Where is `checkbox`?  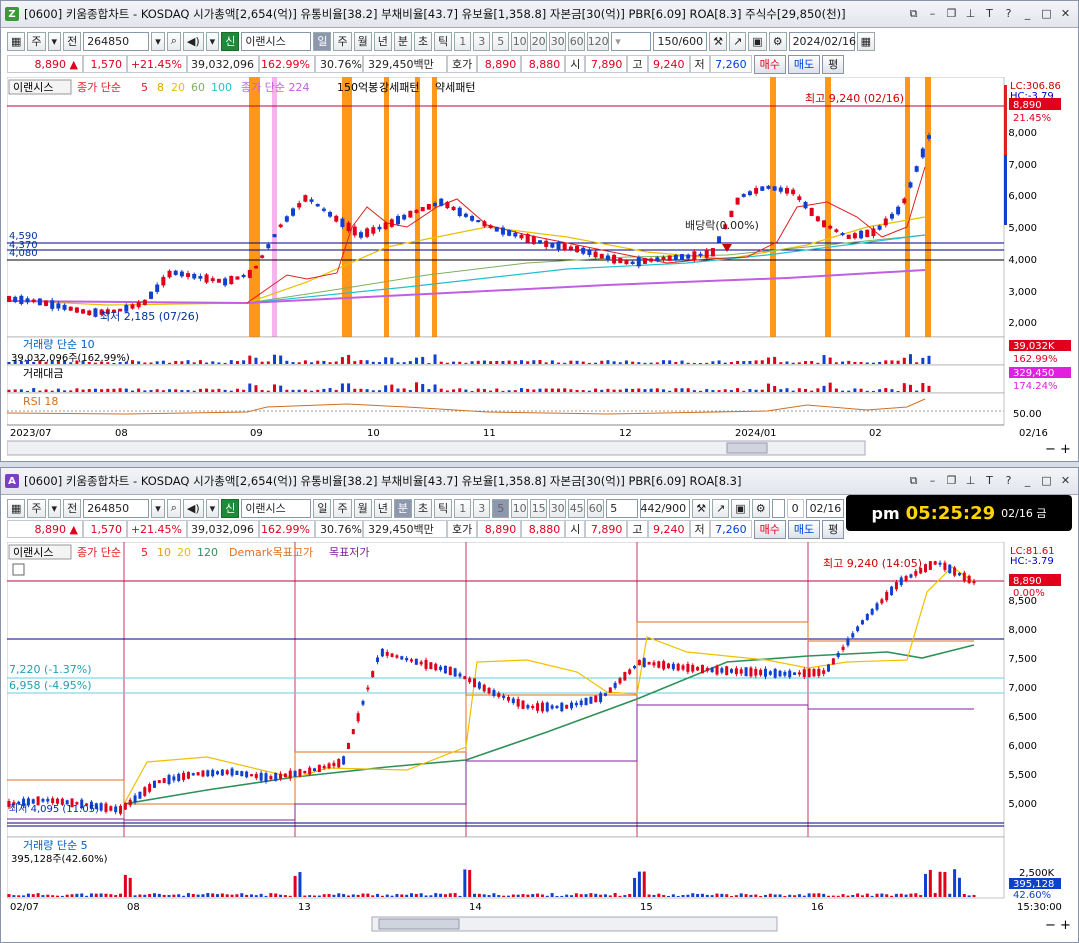 checkbox is located at coordinates (778, 508).